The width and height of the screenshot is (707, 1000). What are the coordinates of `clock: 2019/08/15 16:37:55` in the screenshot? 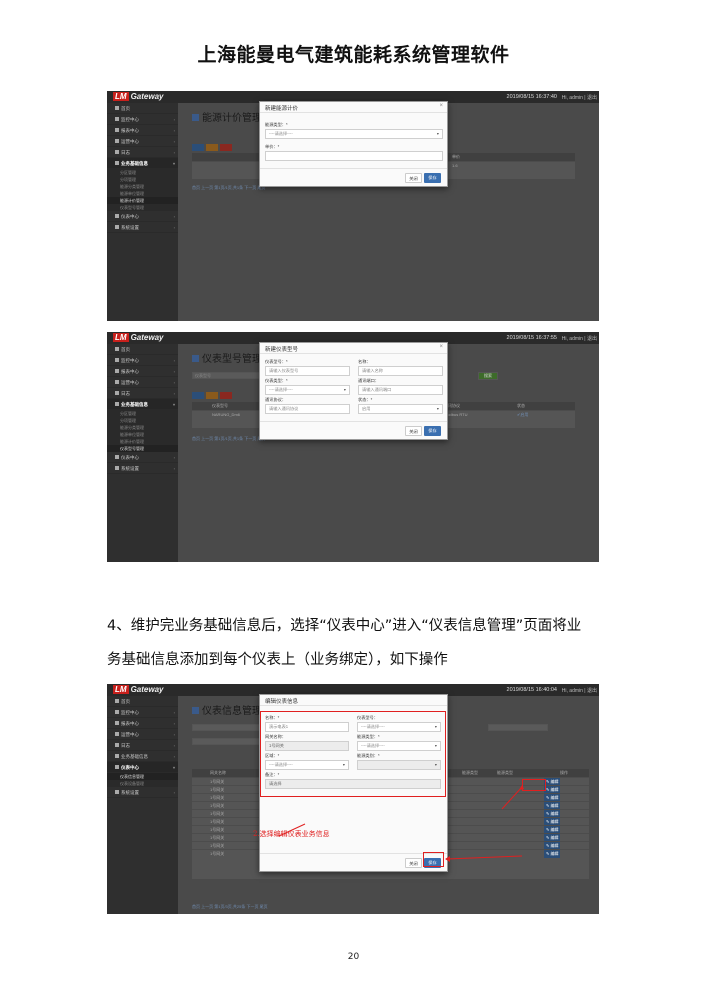 It's located at (531, 338).